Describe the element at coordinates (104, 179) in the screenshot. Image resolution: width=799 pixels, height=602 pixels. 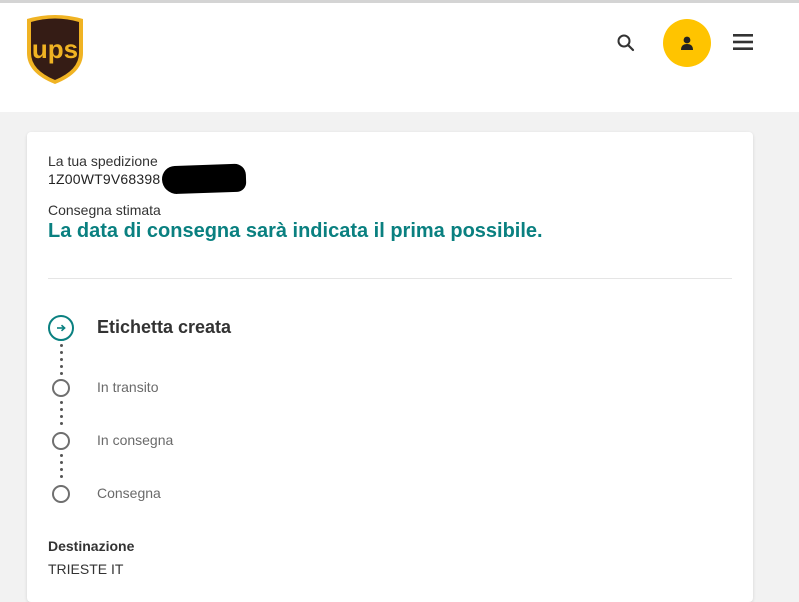
I see `tracking-number: 1Z00WT9V68398` at that location.